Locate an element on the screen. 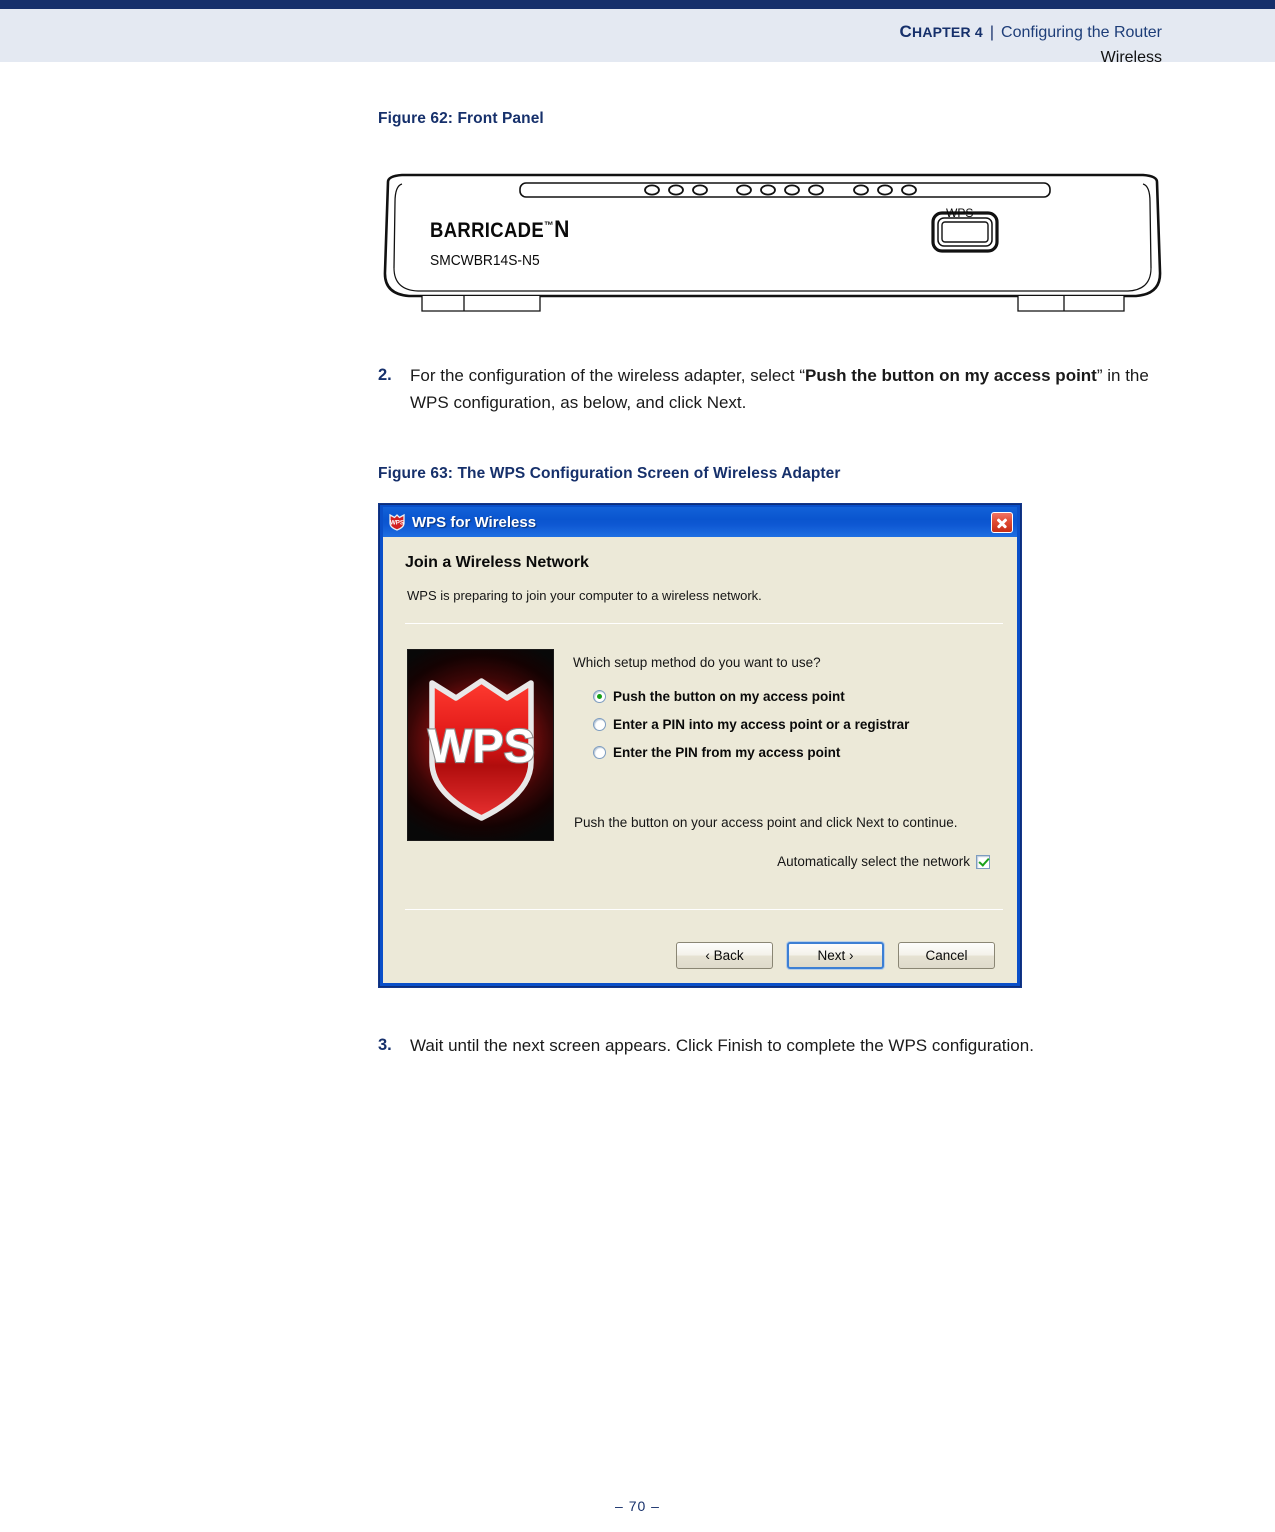 This screenshot has width=1275, height=1532. page-footer: – 70 – is located at coordinates (637, 1506).